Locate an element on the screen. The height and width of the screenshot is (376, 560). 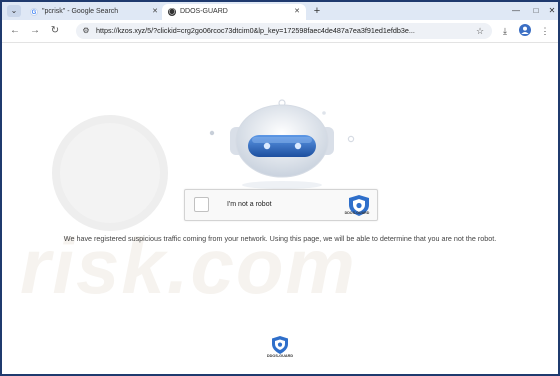
captcha-brand-text: DDOS-GUARD is located at coordinates (357, 213).